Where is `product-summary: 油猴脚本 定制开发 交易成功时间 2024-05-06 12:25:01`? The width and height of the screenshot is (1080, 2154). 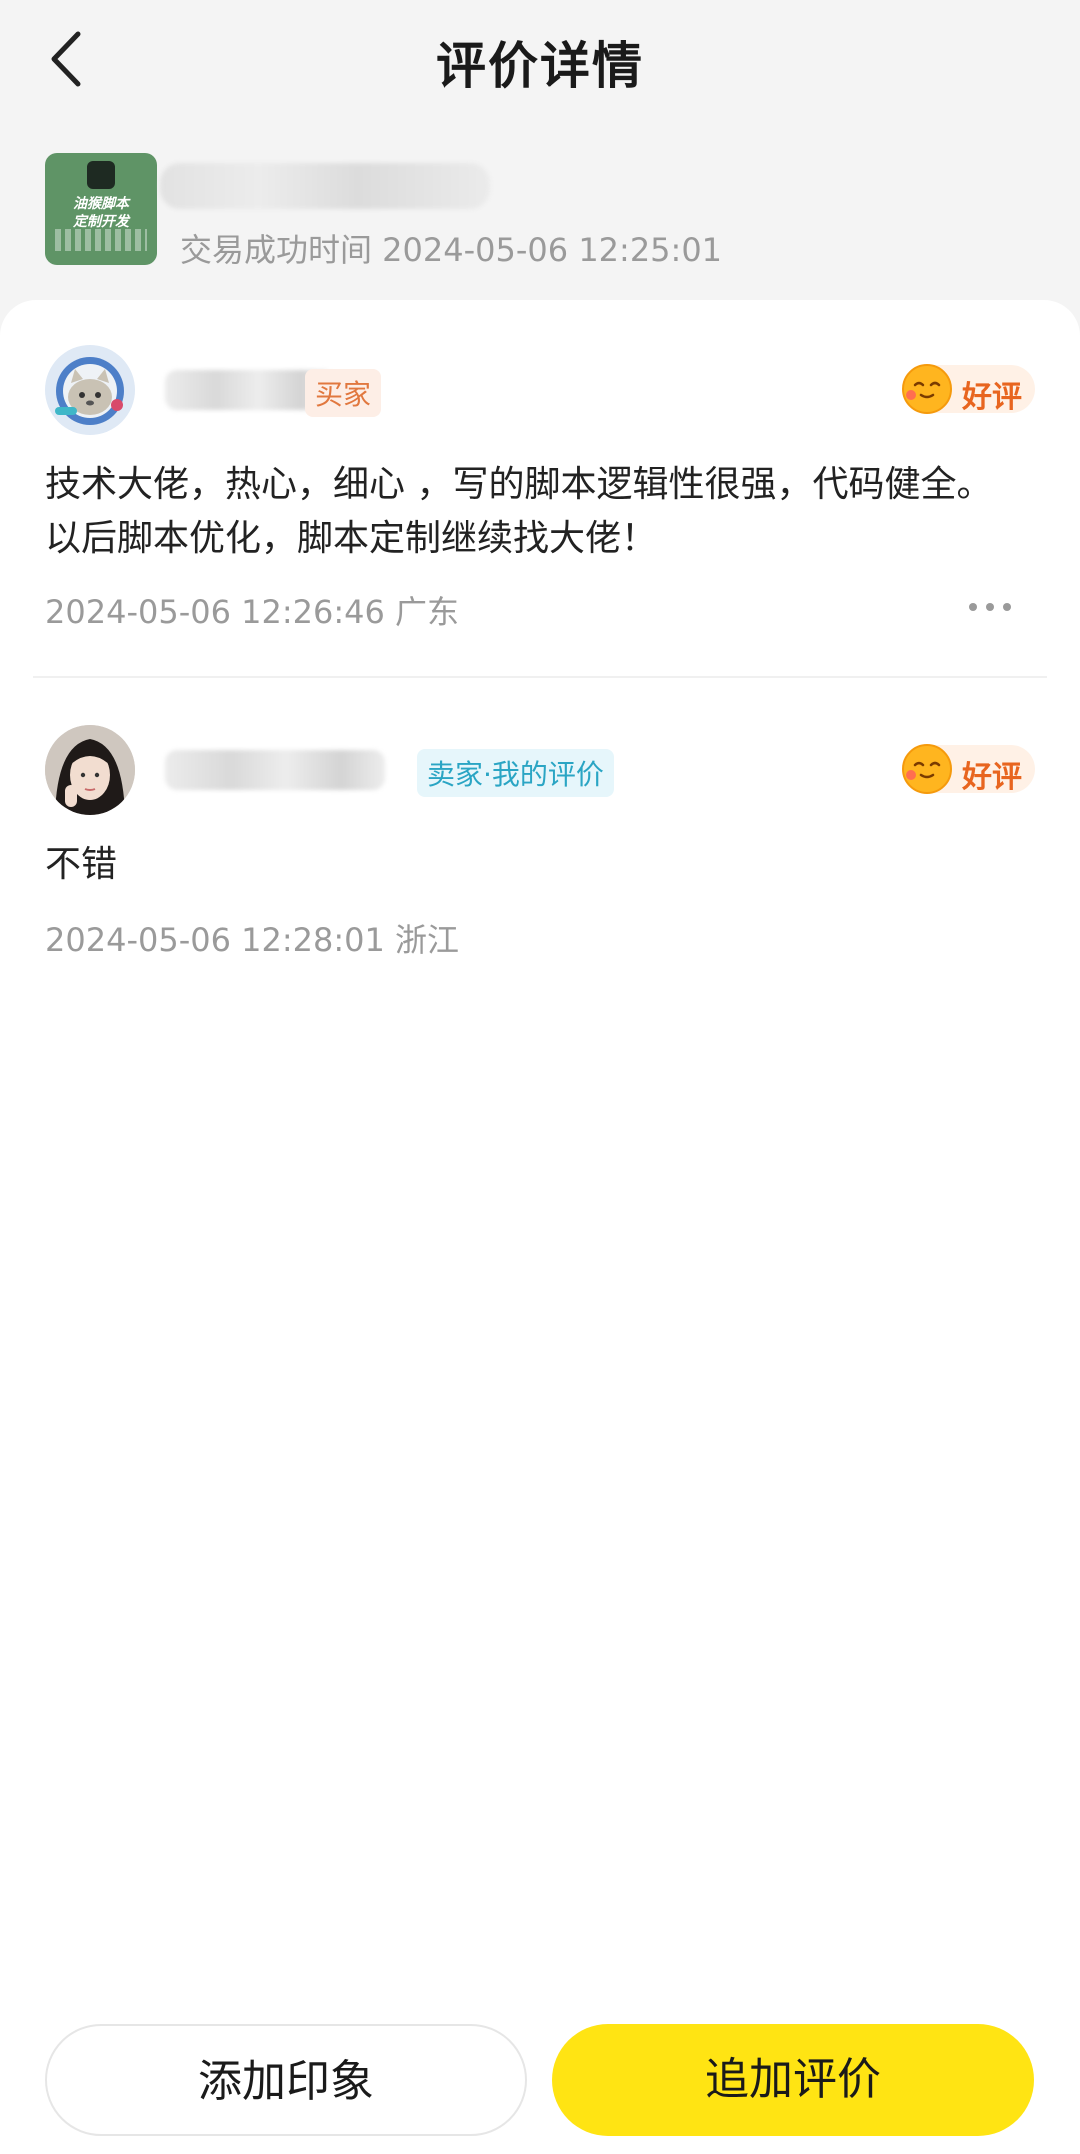 product-summary: 油猴脚本 定制开发 交易成功时间 2024-05-06 12:25:01 is located at coordinates (545, 211).